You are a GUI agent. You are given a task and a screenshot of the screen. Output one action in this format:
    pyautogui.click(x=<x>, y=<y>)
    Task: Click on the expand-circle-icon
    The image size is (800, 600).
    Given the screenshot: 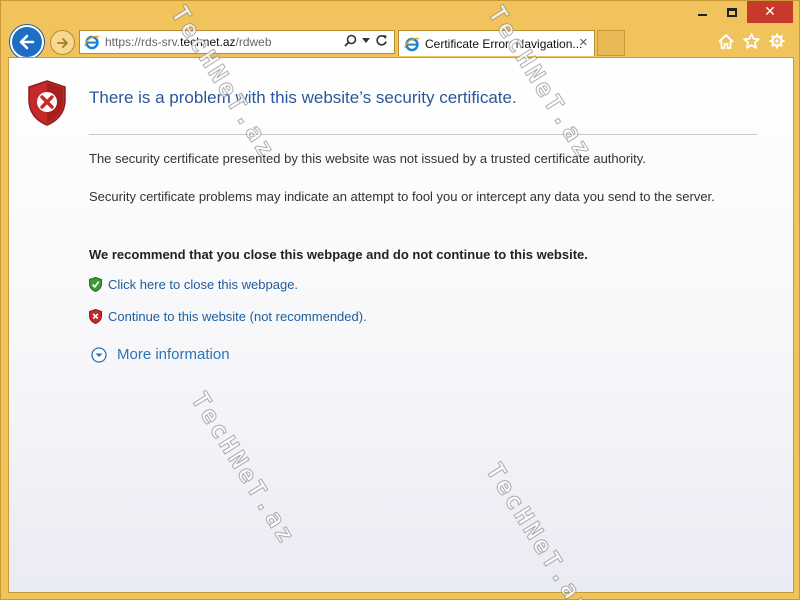 What is the action you would take?
    pyautogui.click(x=99, y=354)
    